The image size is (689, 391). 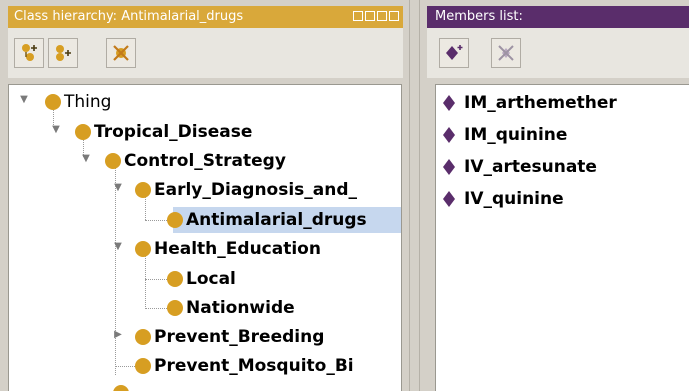 I want to click on tree-node-control-strategy: Control_Strategy, so click(x=195, y=161).